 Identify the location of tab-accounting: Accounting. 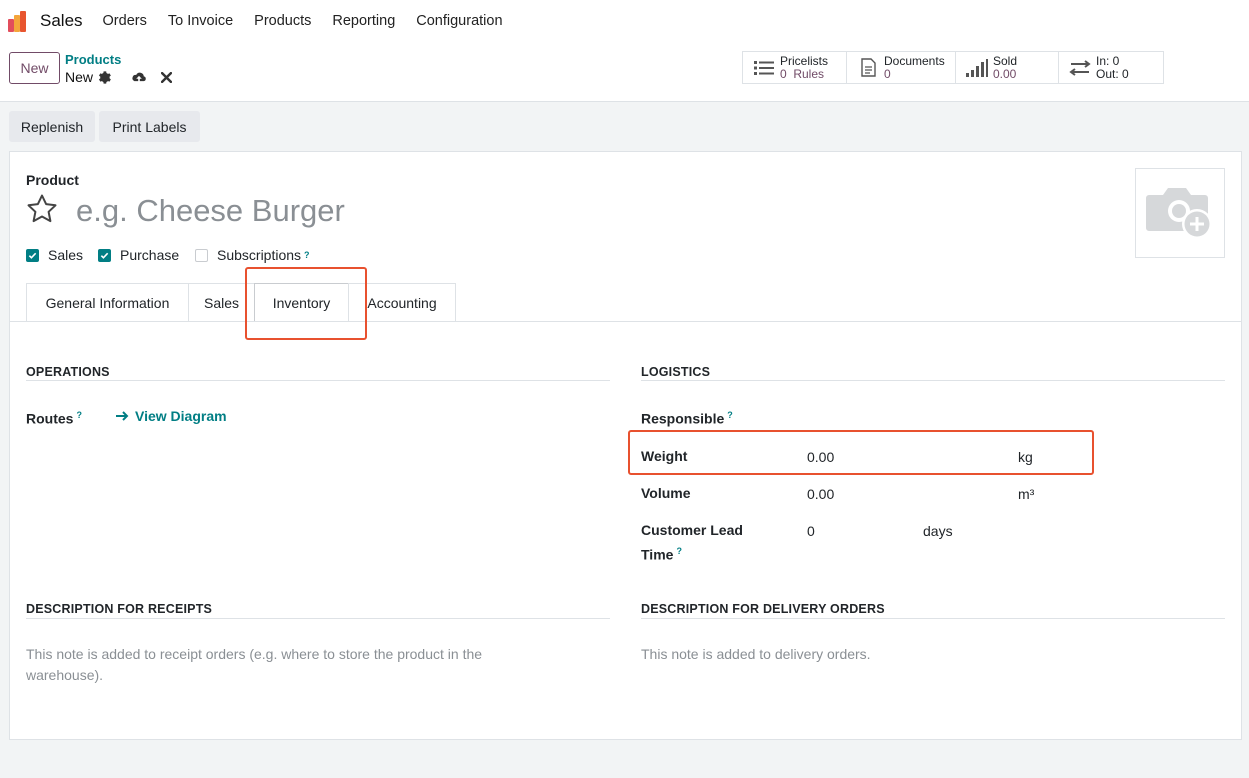
(402, 302).